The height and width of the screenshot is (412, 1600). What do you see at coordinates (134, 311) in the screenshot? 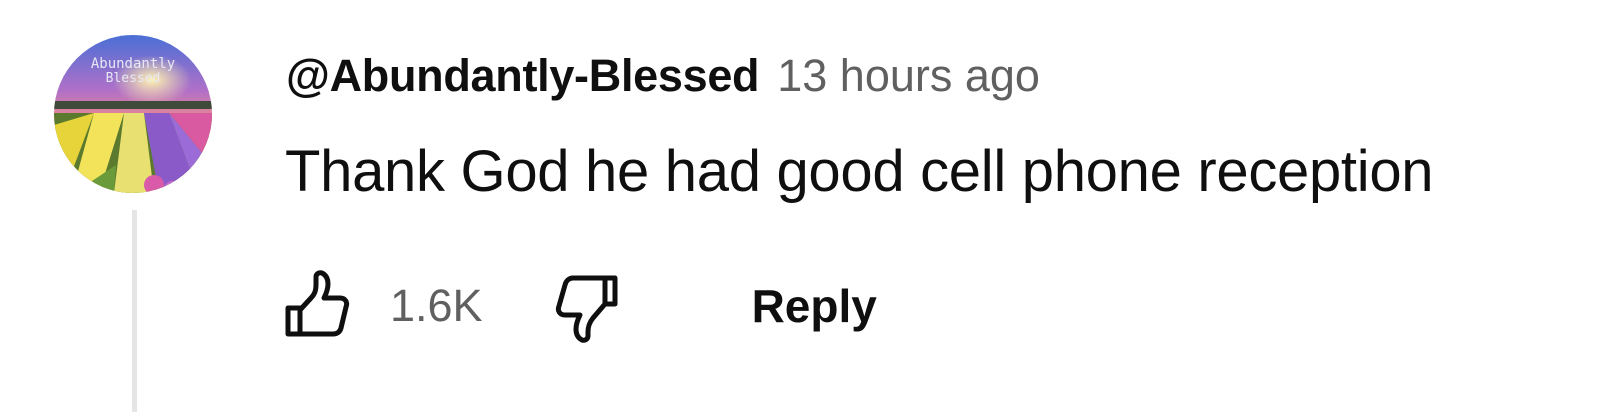
I see `thread-line` at bounding box center [134, 311].